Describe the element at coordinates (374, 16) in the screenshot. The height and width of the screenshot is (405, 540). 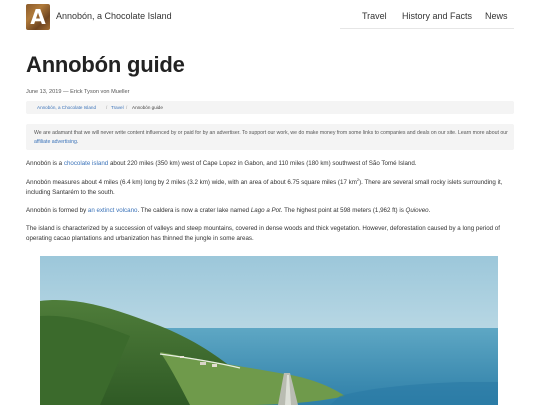
I see `nav-travel: Travel` at that location.